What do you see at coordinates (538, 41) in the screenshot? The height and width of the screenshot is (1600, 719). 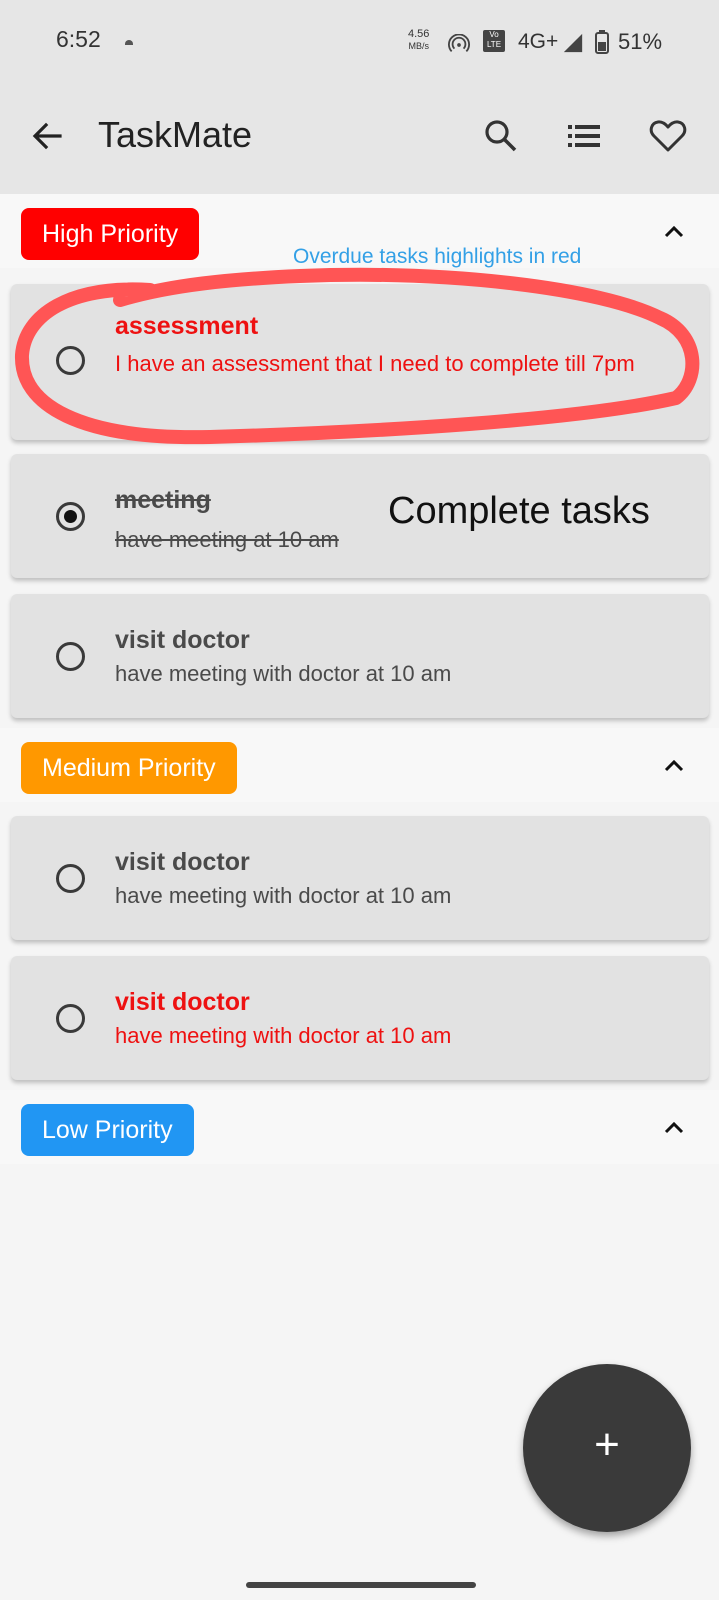 I see `network-type: 4G+` at bounding box center [538, 41].